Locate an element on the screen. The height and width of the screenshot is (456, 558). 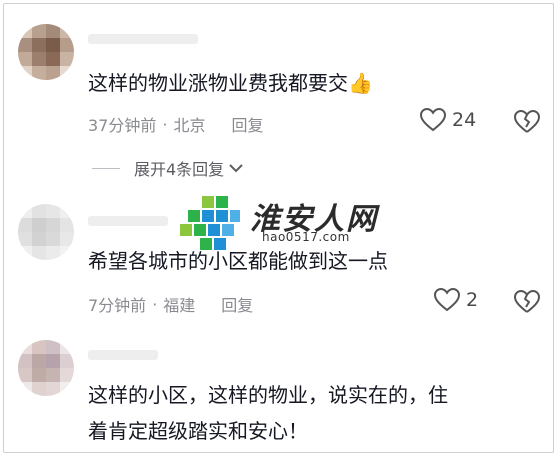
comment-location: 福建 is located at coordinates (179, 305).